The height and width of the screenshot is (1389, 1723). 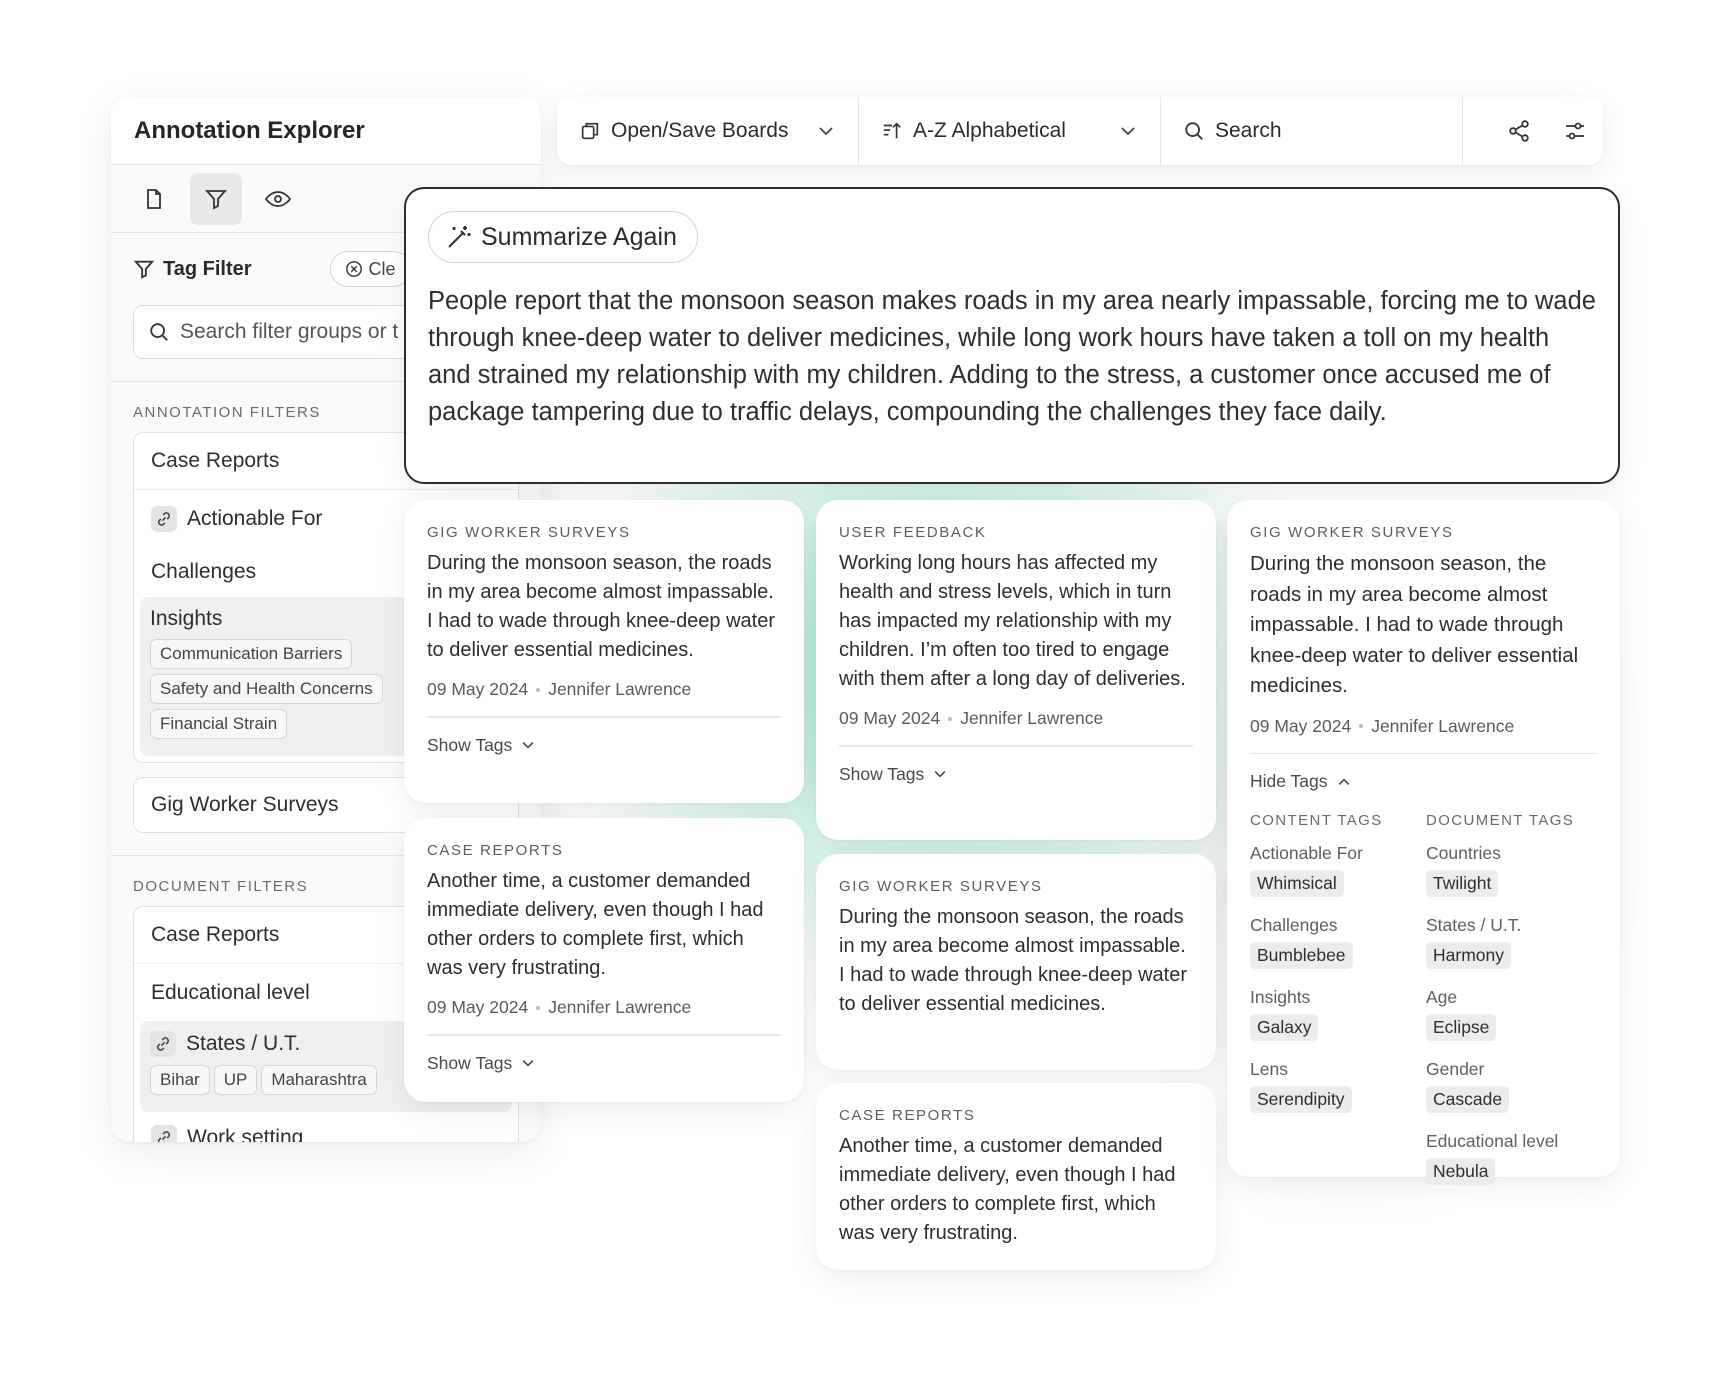 I want to click on open-save-boards-dropdown: Open/Save Boards, so click(x=708, y=131).